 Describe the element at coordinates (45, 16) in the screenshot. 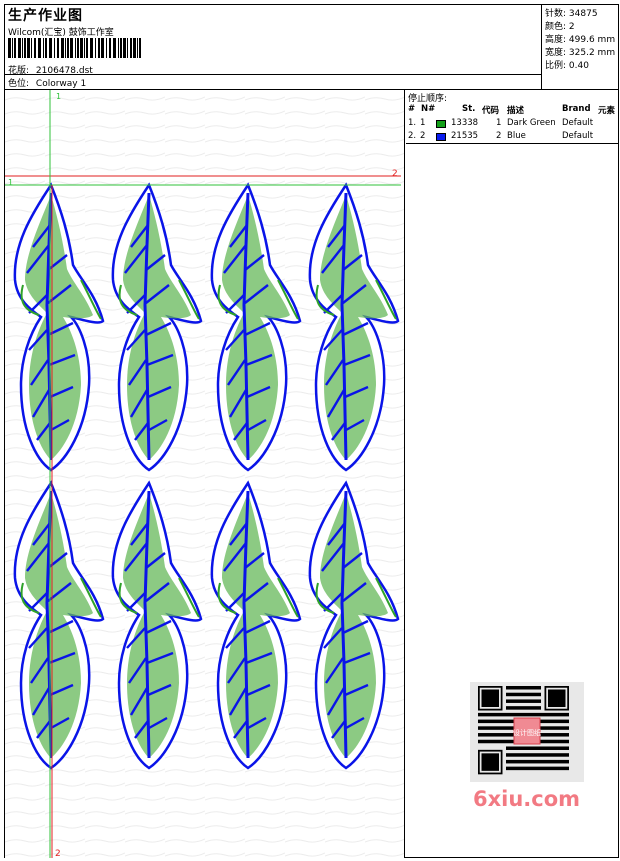

I see `page-title: 生产作业图` at that location.